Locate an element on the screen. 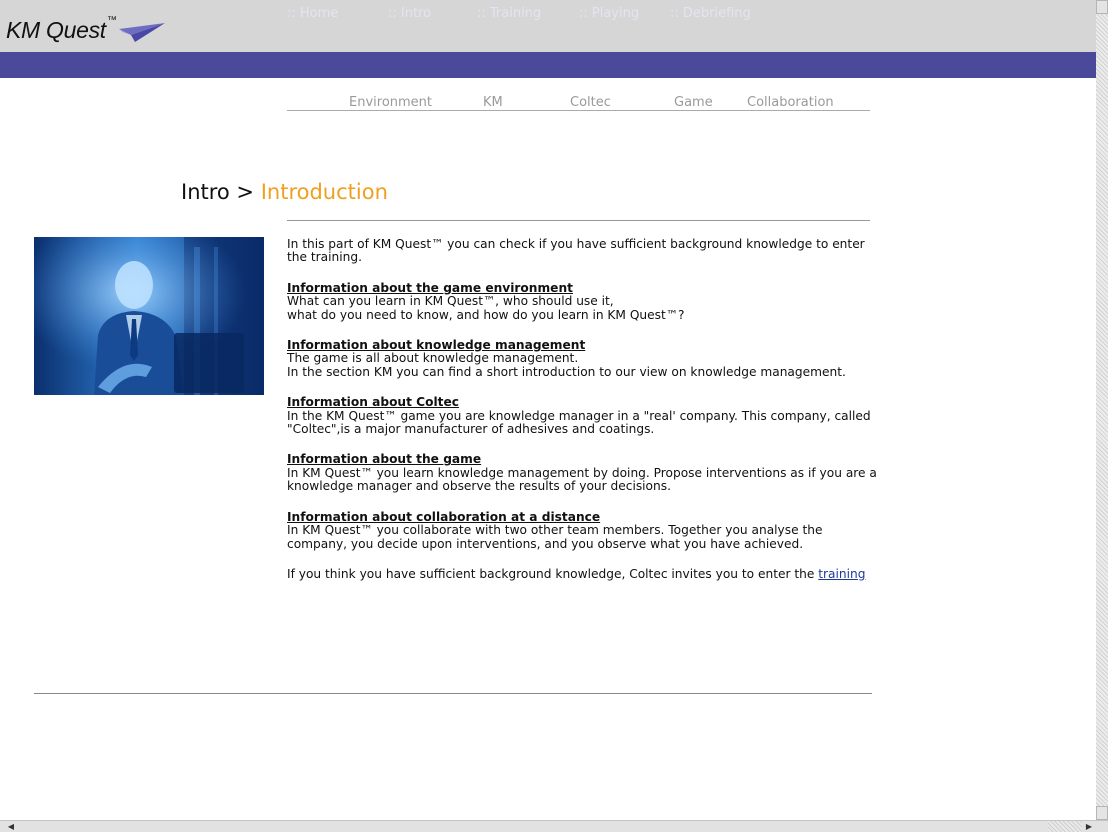 Image resolution: width=1108 pixels, height=832 pixels. nav-playing: :: Playing is located at coordinates (609, 13).